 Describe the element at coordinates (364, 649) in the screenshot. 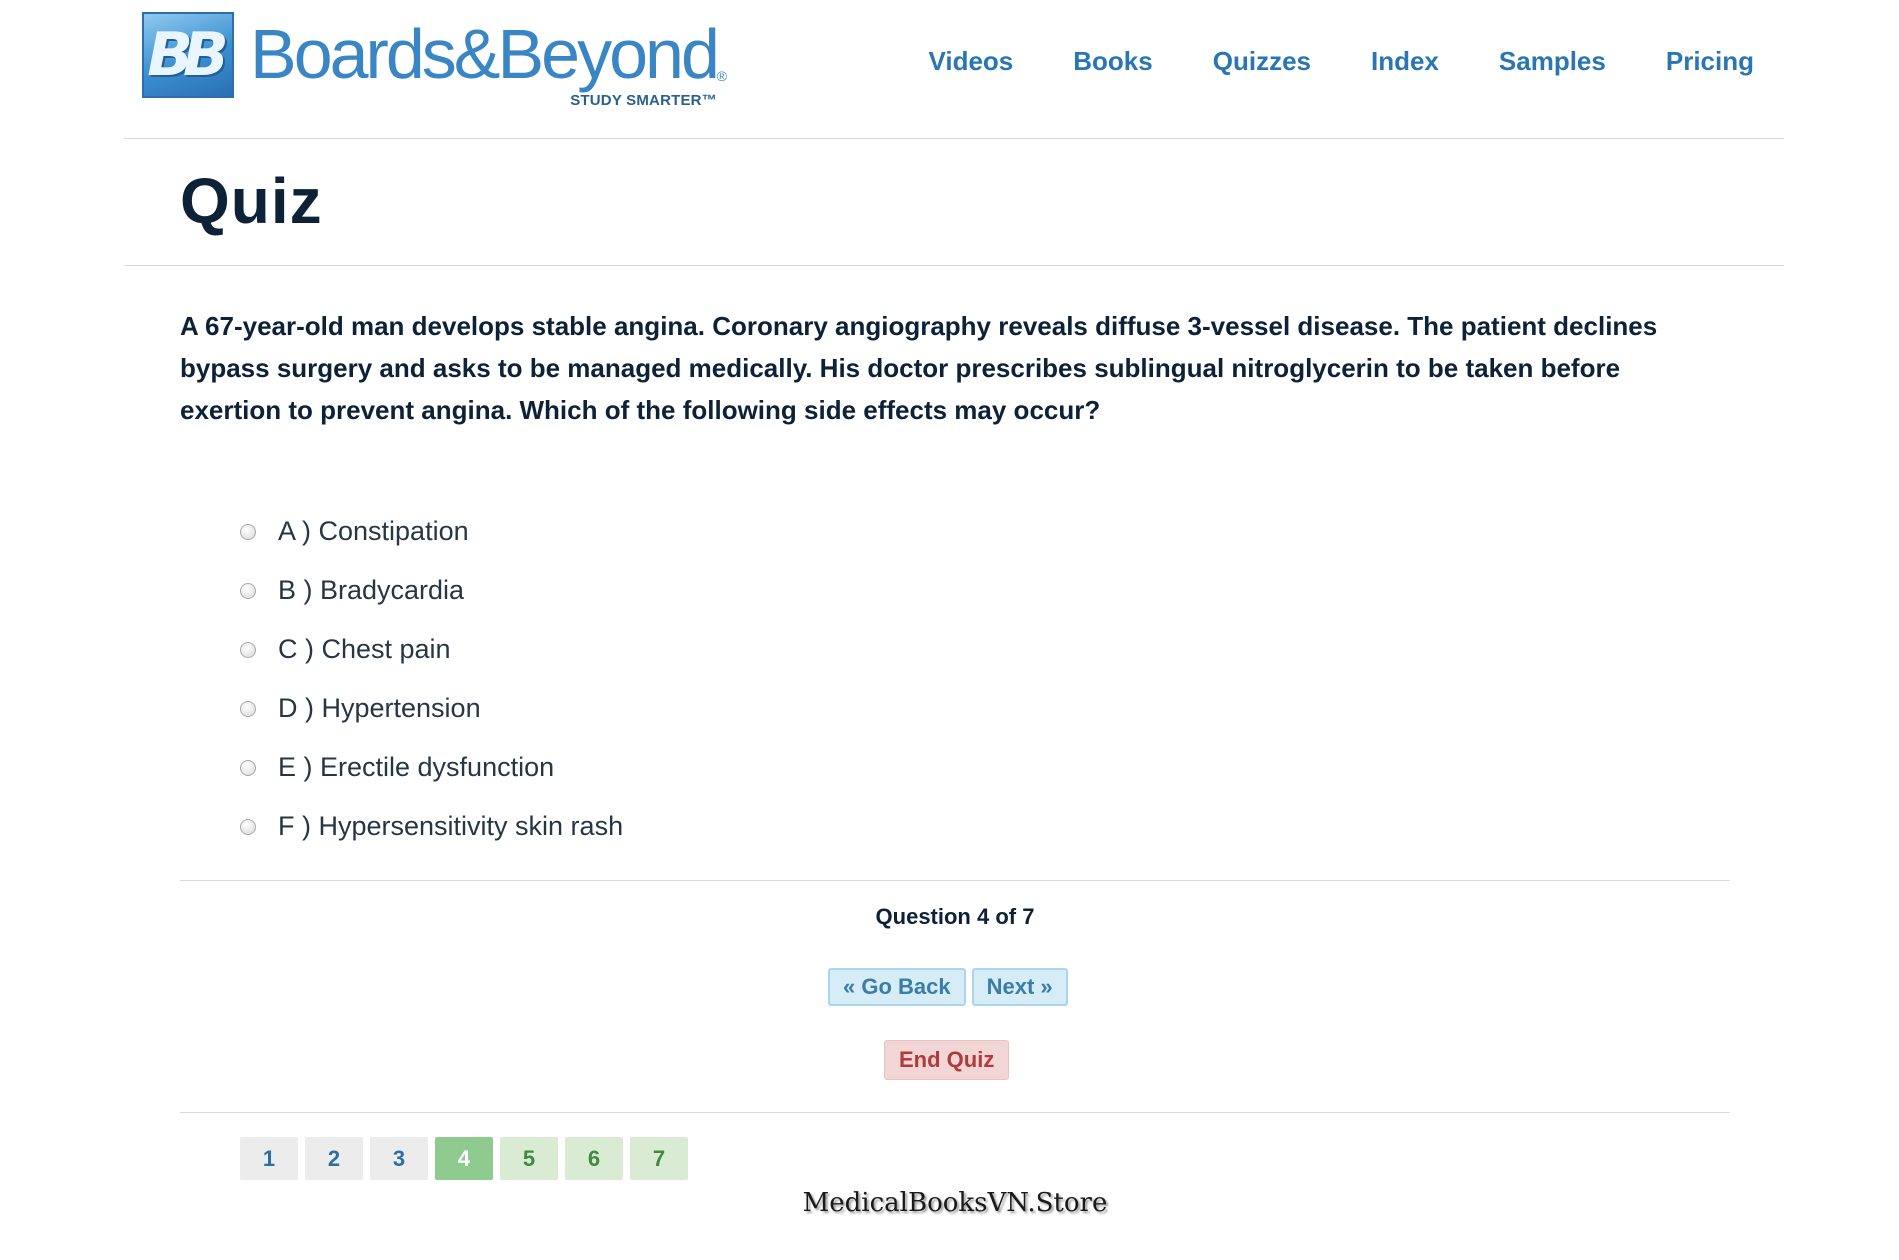

I see `answer-label: C ) Chest pain` at that location.